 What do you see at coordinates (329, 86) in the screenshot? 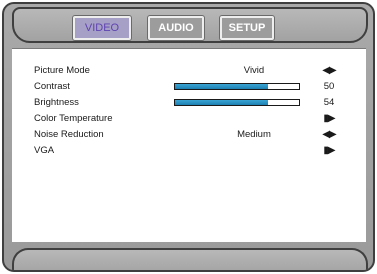
I see `contrast-value: 50` at bounding box center [329, 86].